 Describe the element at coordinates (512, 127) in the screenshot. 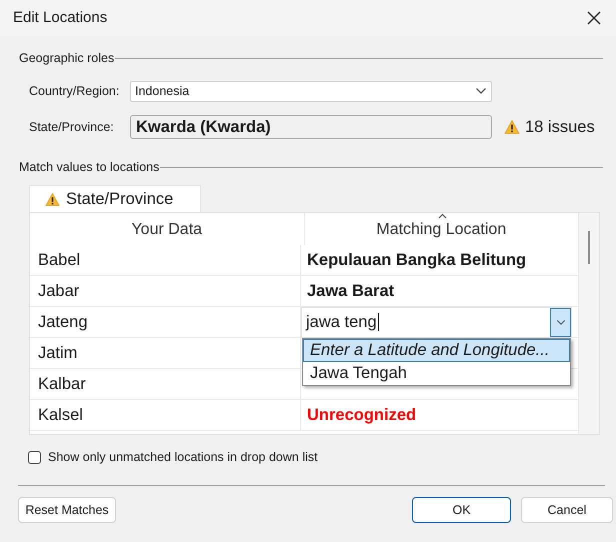

I see `warning-icon` at that location.